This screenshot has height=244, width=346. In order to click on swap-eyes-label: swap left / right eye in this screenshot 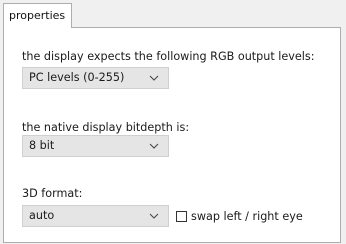, I will do `click(247, 216)`.